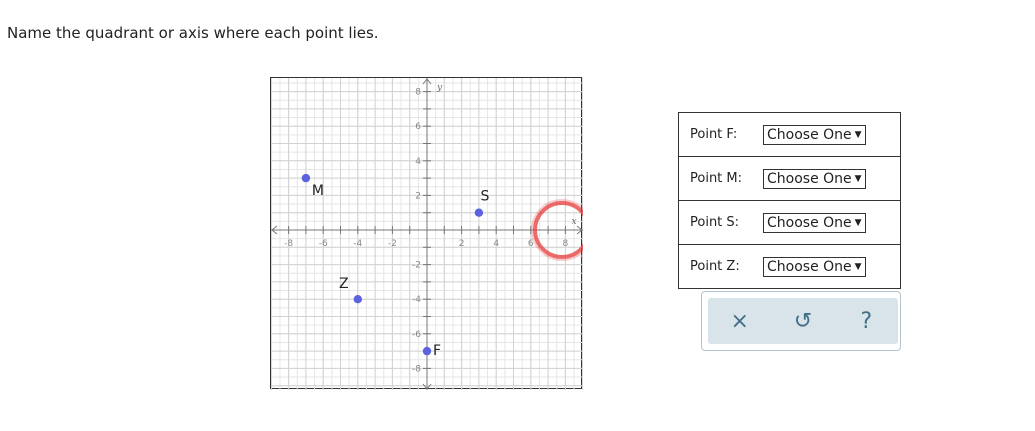 The width and height of the screenshot is (1035, 431). What do you see at coordinates (496, 244) in the screenshot?
I see `x-tick-label: 4` at bounding box center [496, 244].